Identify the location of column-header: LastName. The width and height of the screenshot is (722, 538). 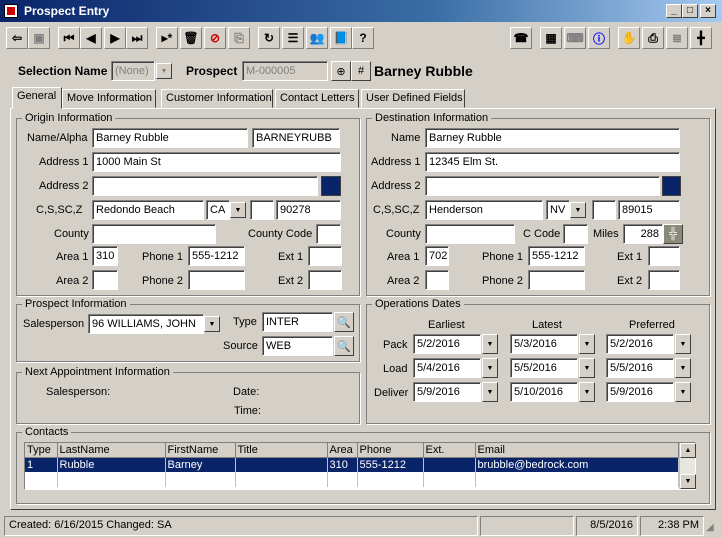
(111, 450).